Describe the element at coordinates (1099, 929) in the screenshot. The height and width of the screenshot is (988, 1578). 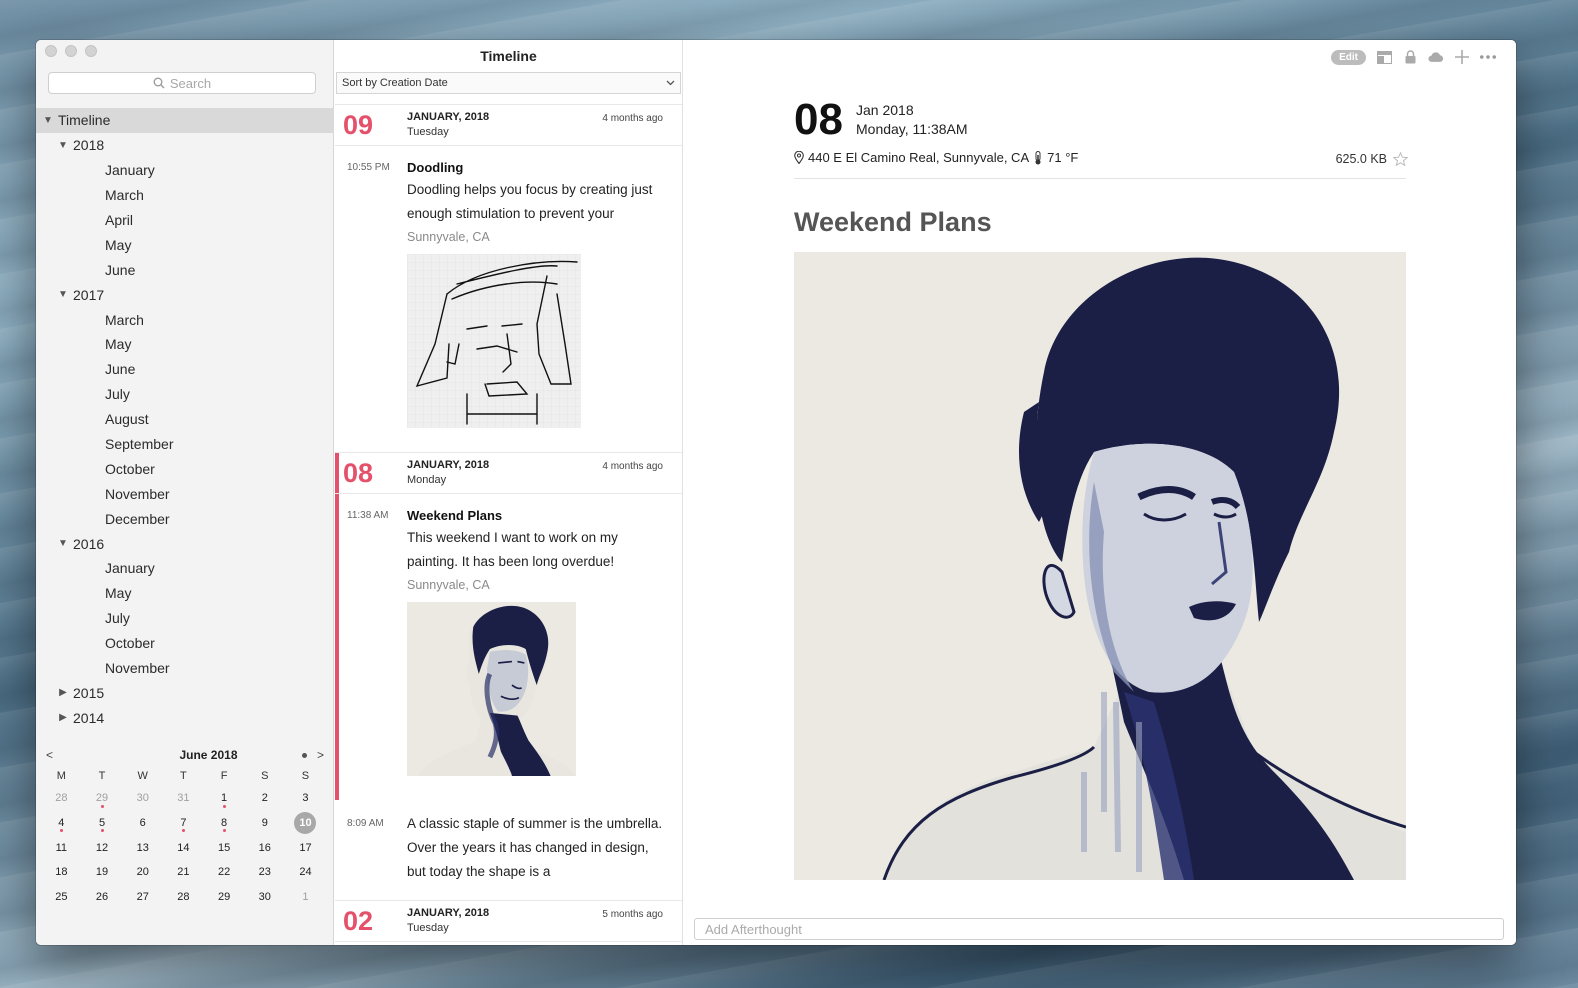
I see `afterthought-input: Add Afterthought` at that location.